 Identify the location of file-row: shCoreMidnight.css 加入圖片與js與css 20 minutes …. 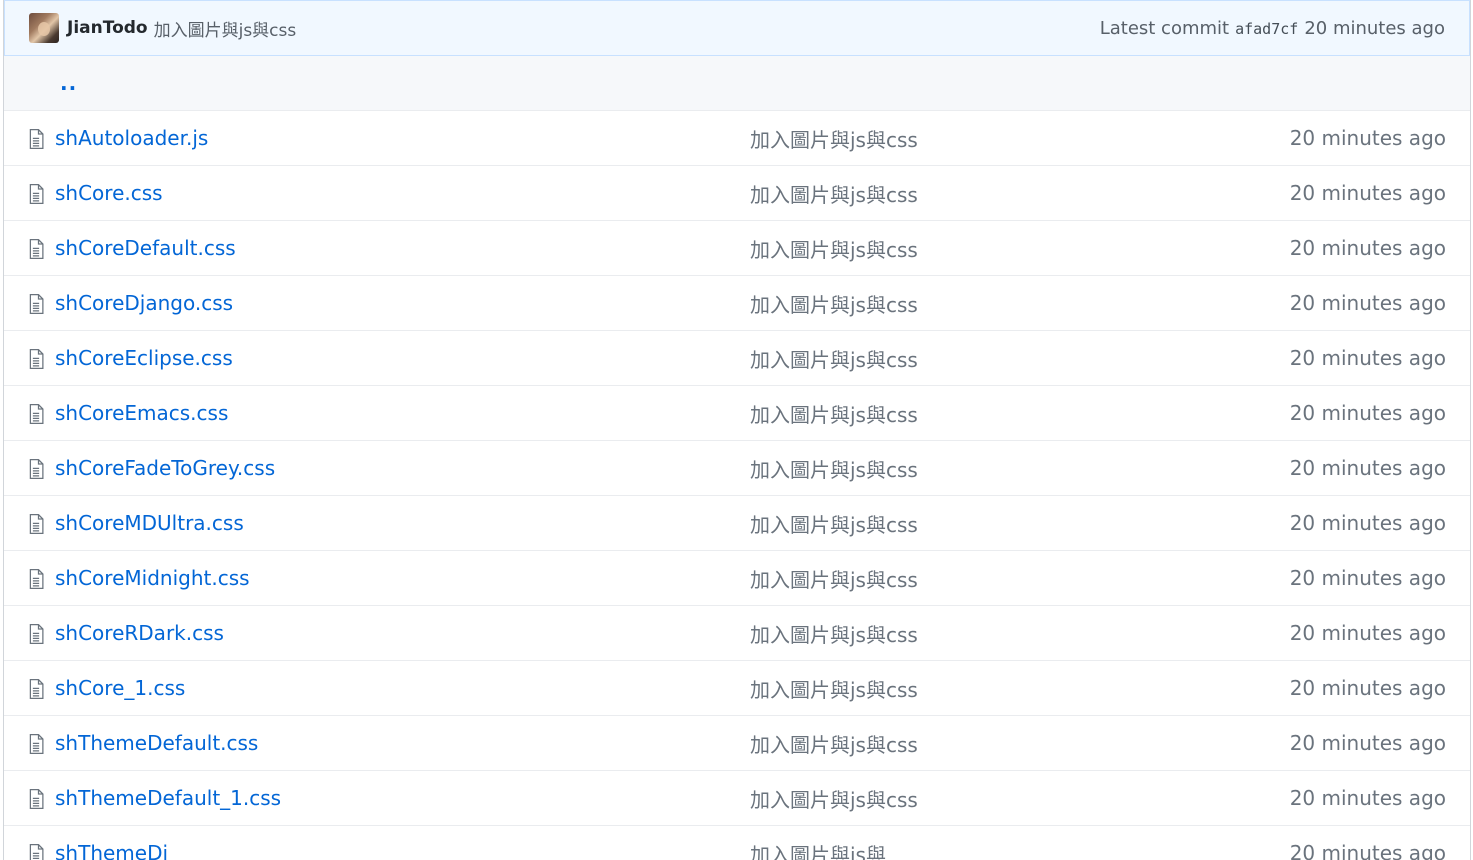
(737, 578).